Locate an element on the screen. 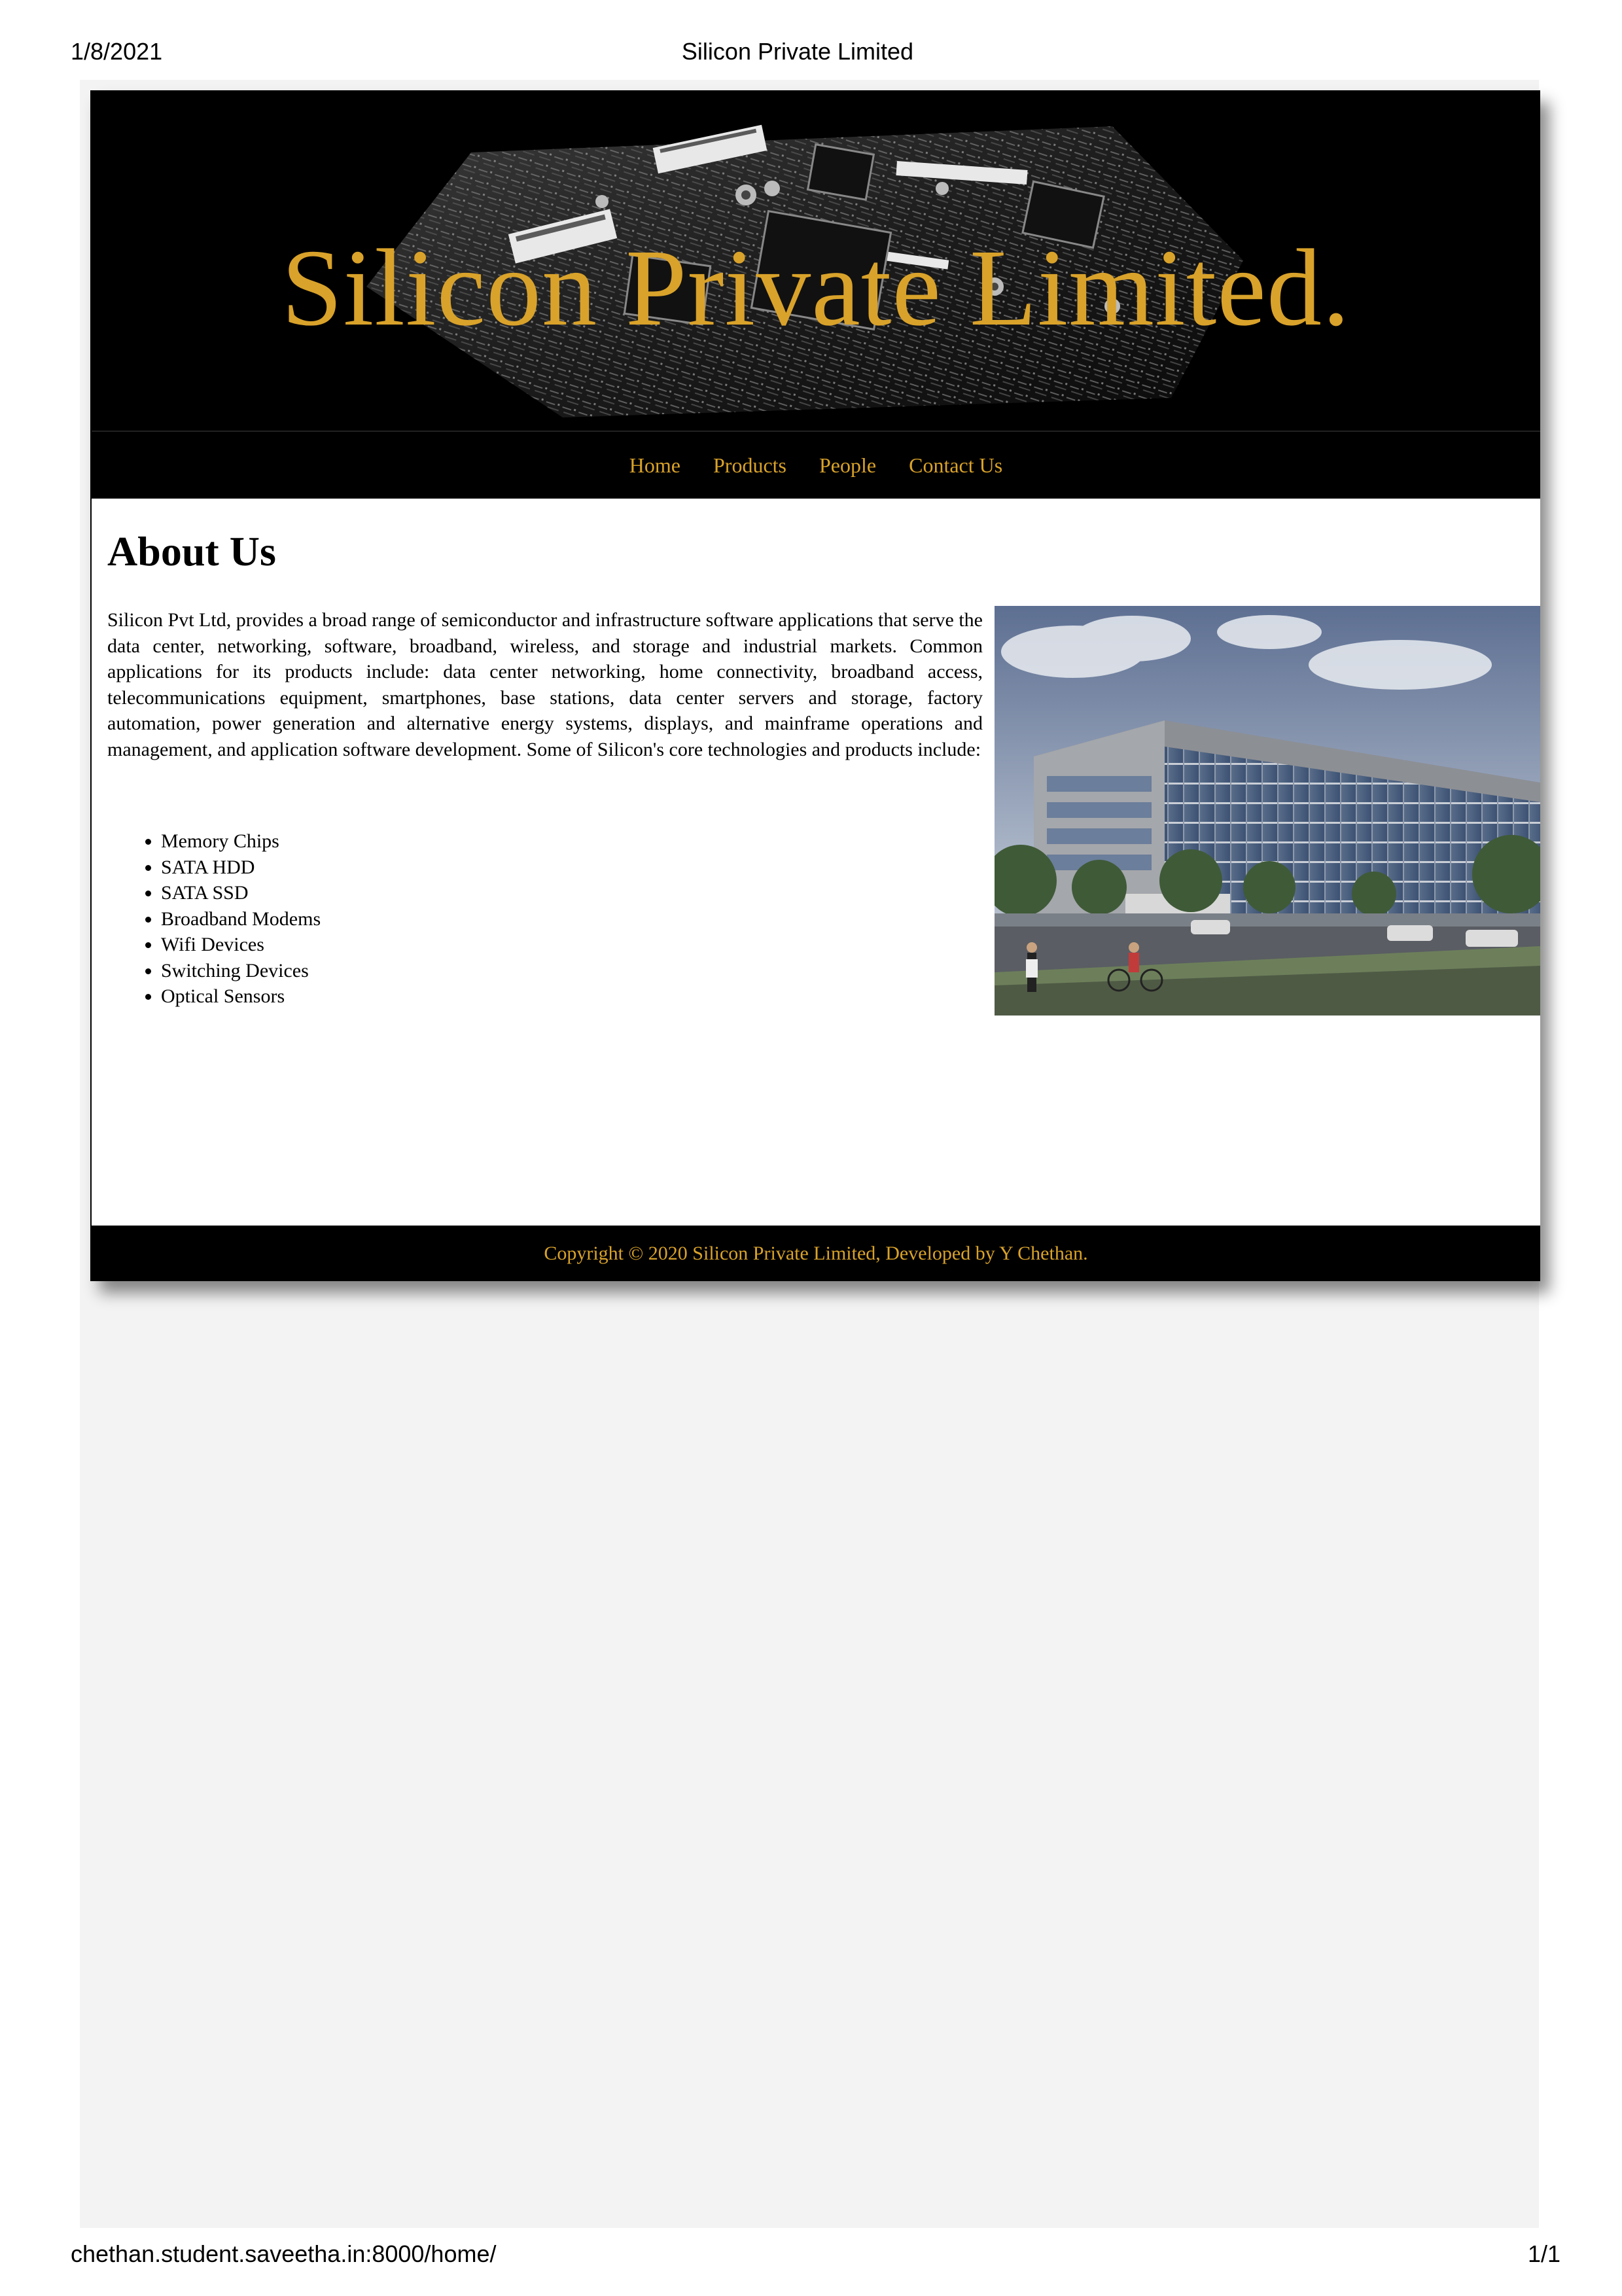 The height and width of the screenshot is (2296, 1622). nav-products: Products is located at coordinates (749, 465).